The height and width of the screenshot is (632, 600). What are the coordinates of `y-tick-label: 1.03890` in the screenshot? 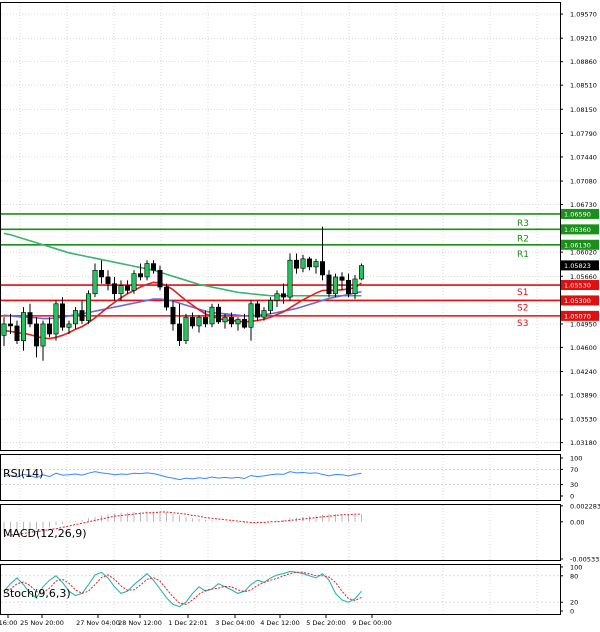 It's located at (583, 396).